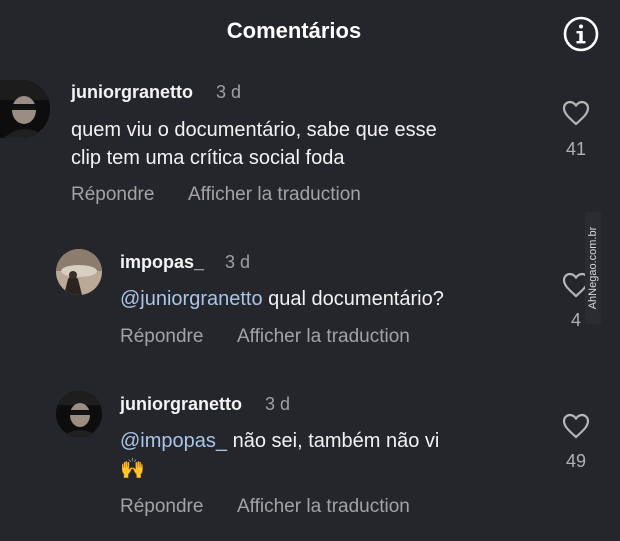 This screenshot has width=620, height=541. What do you see at coordinates (576, 149) in the screenshot?
I see `like-count: 41` at bounding box center [576, 149].